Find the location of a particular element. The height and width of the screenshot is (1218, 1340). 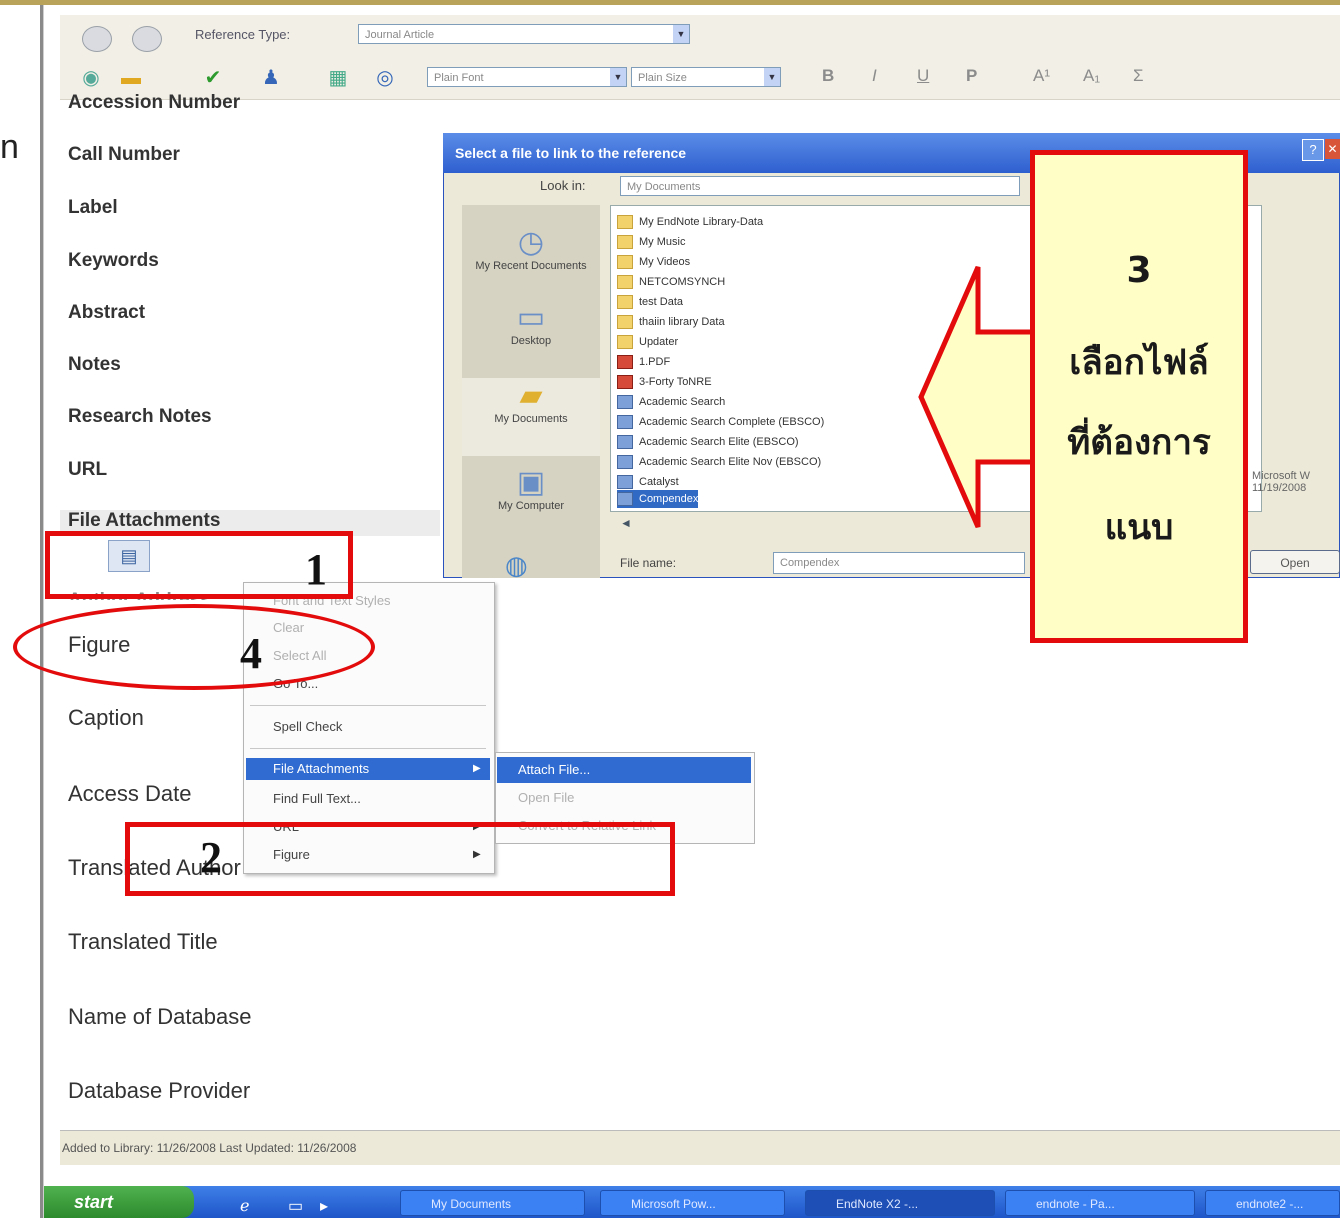

taskbar-button-my-documents: My Documents is located at coordinates (492, 1203).